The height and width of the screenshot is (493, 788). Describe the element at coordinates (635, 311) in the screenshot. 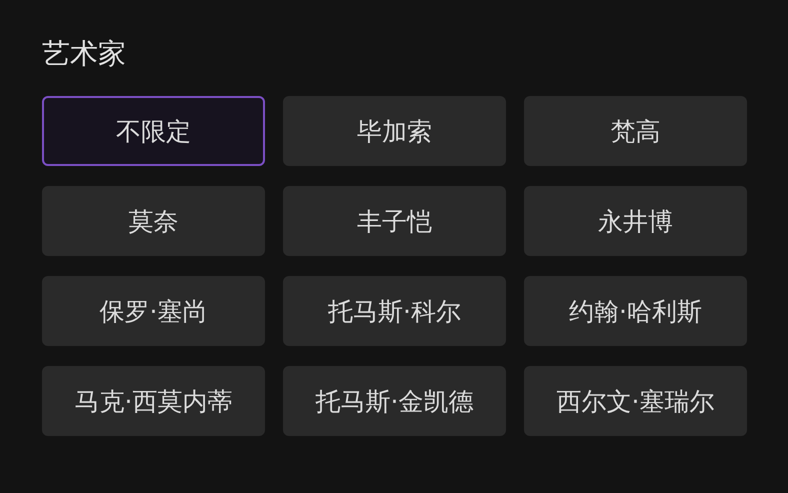

I see `artist-option: 约翰·哈利斯` at that location.